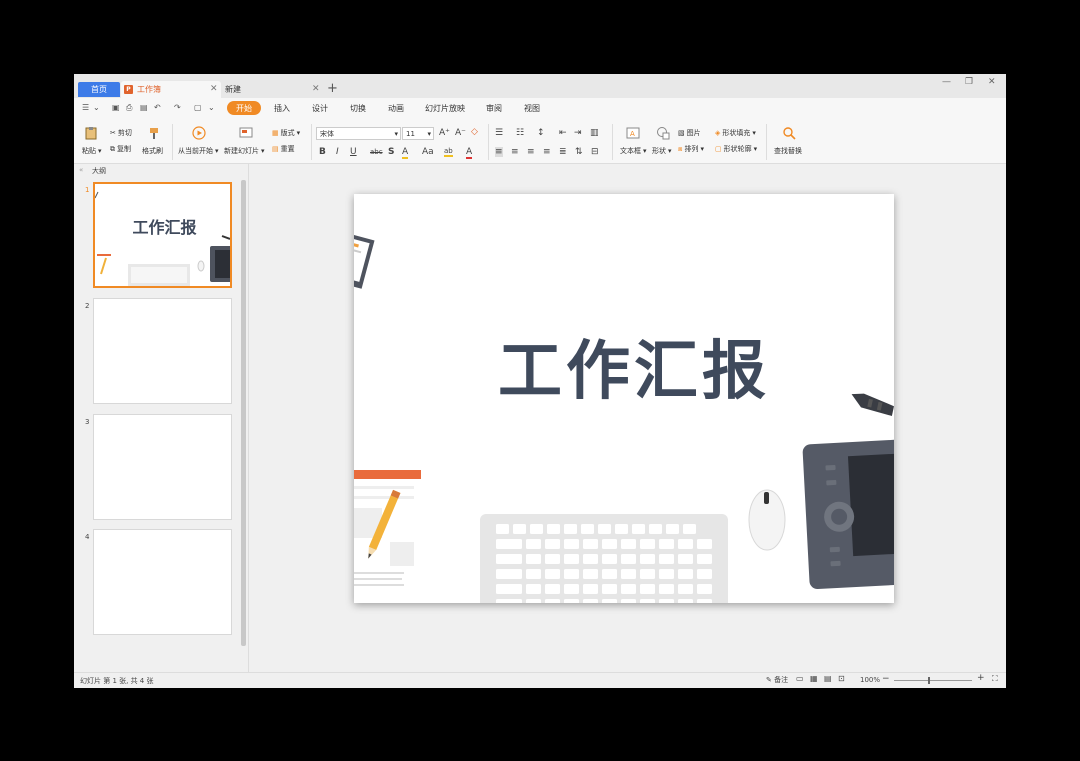  What do you see at coordinates (547, 152) in the screenshot?
I see `justify-icon: ≡` at bounding box center [547, 152].